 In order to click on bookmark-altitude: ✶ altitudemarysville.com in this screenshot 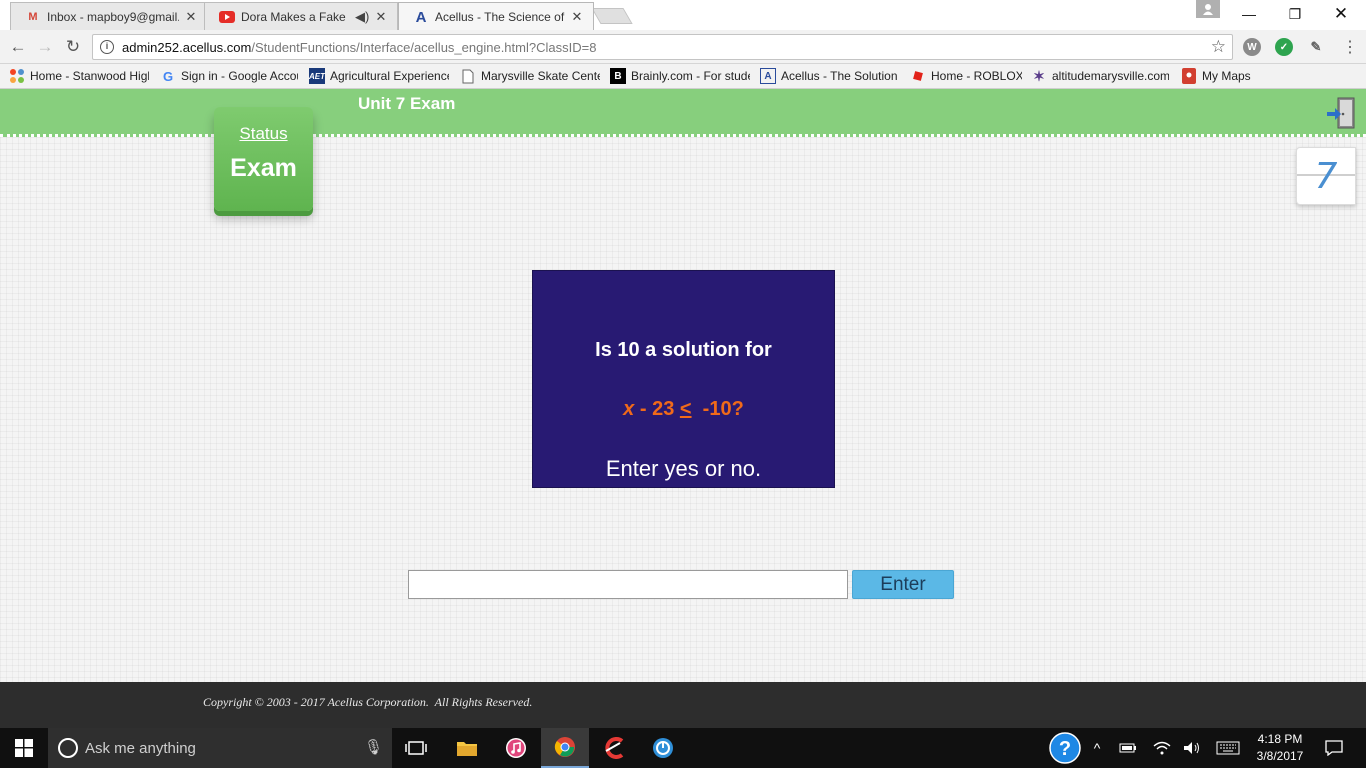, I will do `click(1100, 76)`.